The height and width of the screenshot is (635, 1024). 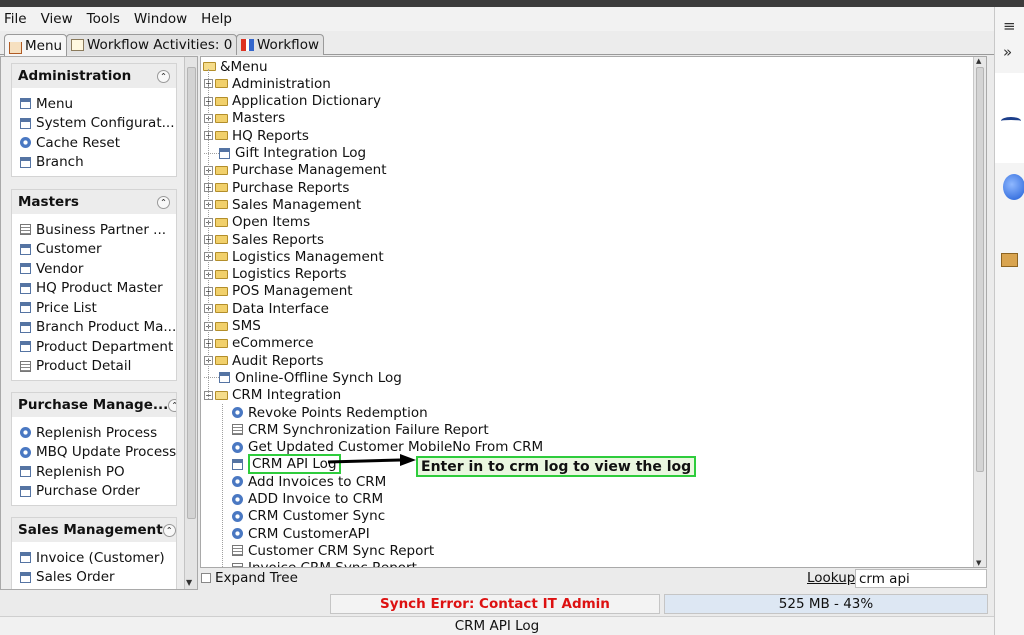 What do you see at coordinates (244, 118) in the screenshot?
I see `tree-folder: + Masters` at bounding box center [244, 118].